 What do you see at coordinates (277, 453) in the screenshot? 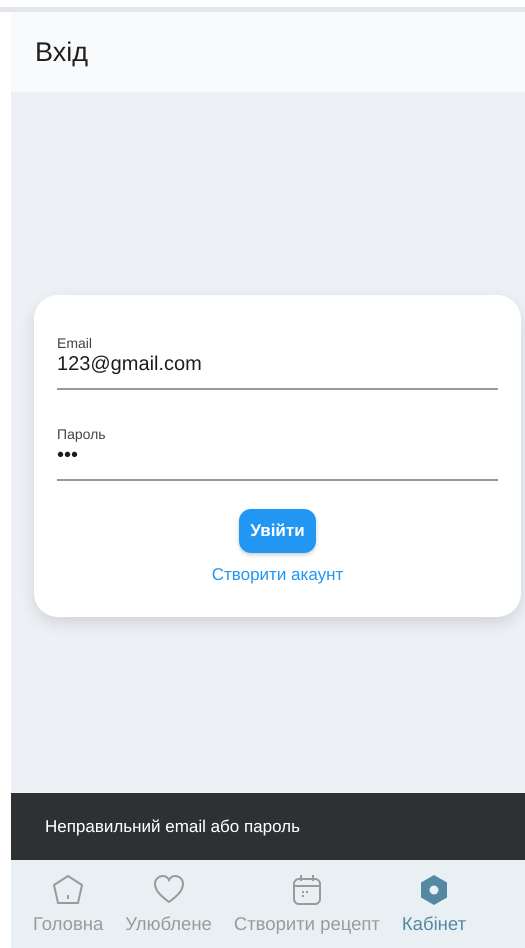
I see `input-field: Пароль •••` at bounding box center [277, 453].